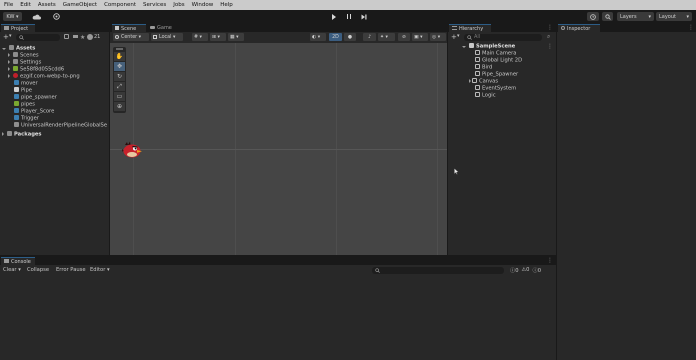  What do you see at coordinates (477, 36) in the screenshot?
I see `search-placeholder: All` at bounding box center [477, 36].